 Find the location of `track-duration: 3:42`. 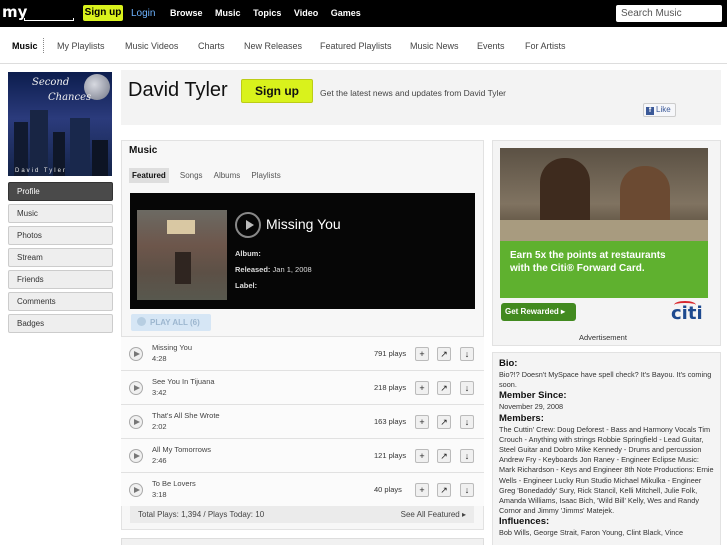

track-duration: 3:42 is located at coordinates (159, 392).